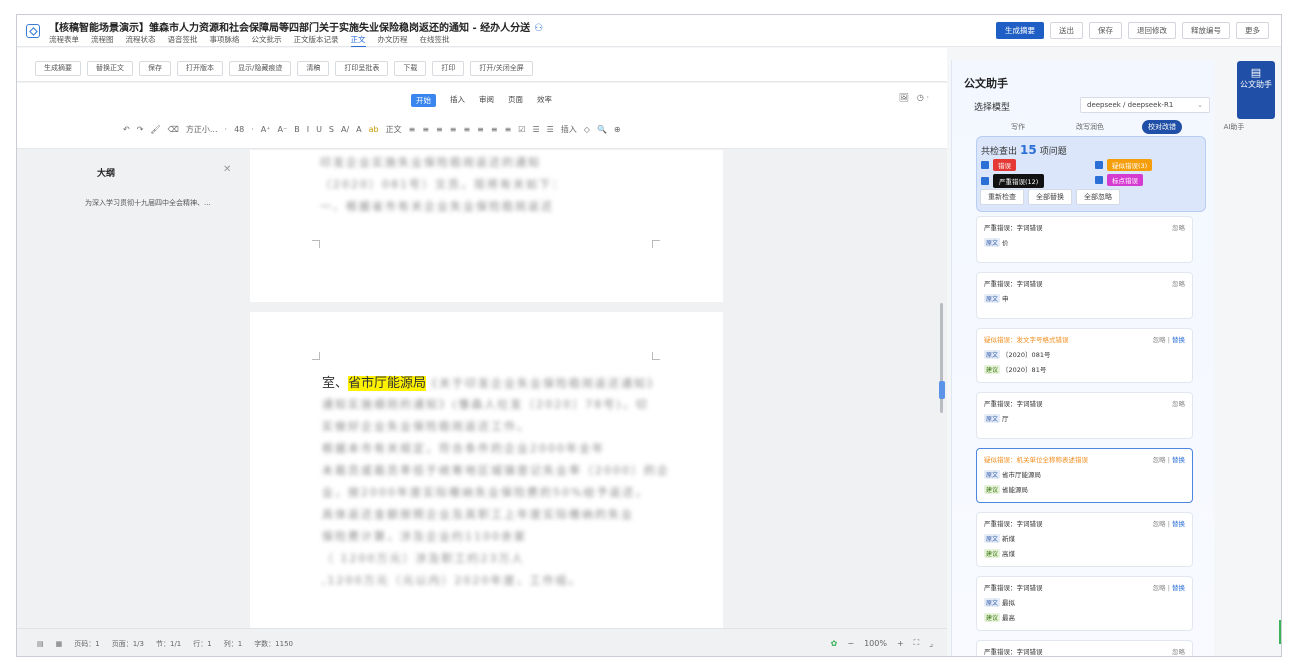 Image resolution: width=1300 pixels, height=670 pixels. I want to click on outline-view-icon: ▦, so click(59, 644).